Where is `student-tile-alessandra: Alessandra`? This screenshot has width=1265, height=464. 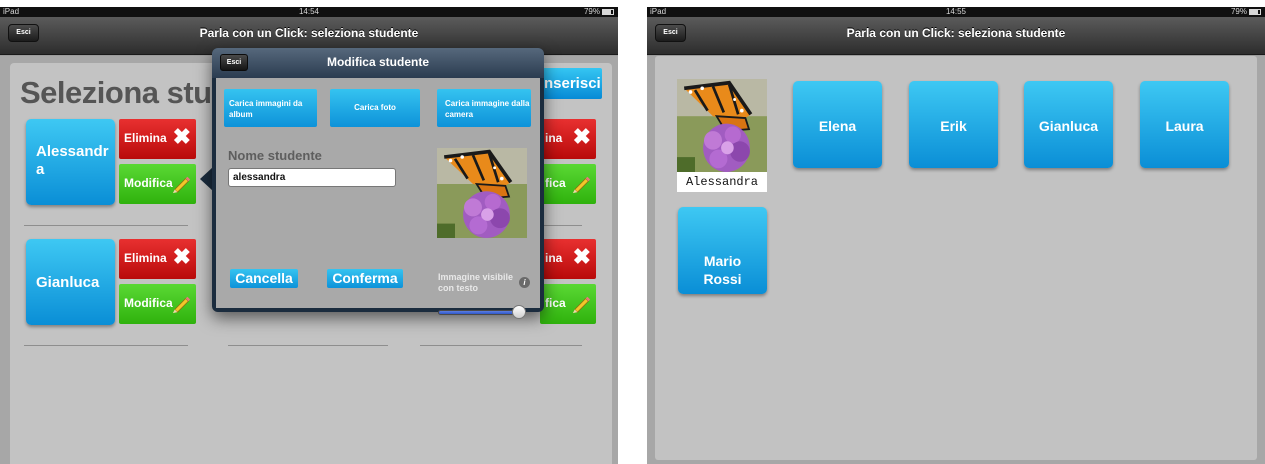 student-tile-alessandra: Alessandra is located at coordinates (722, 135).